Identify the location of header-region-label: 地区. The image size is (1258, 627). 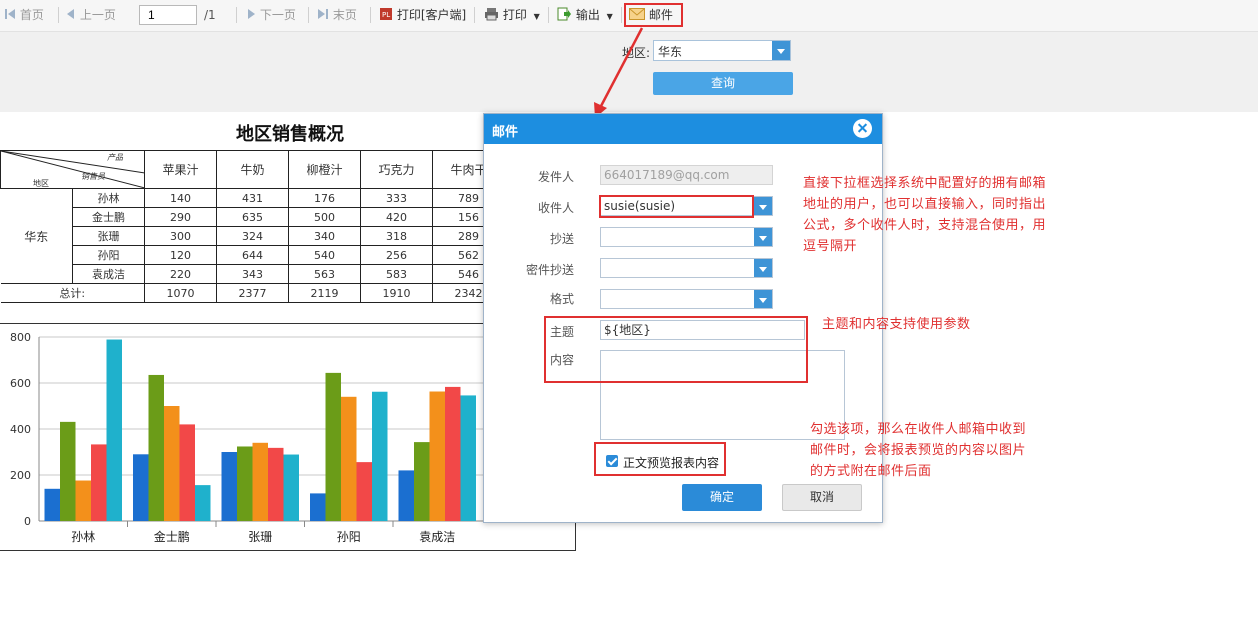
(41, 183).